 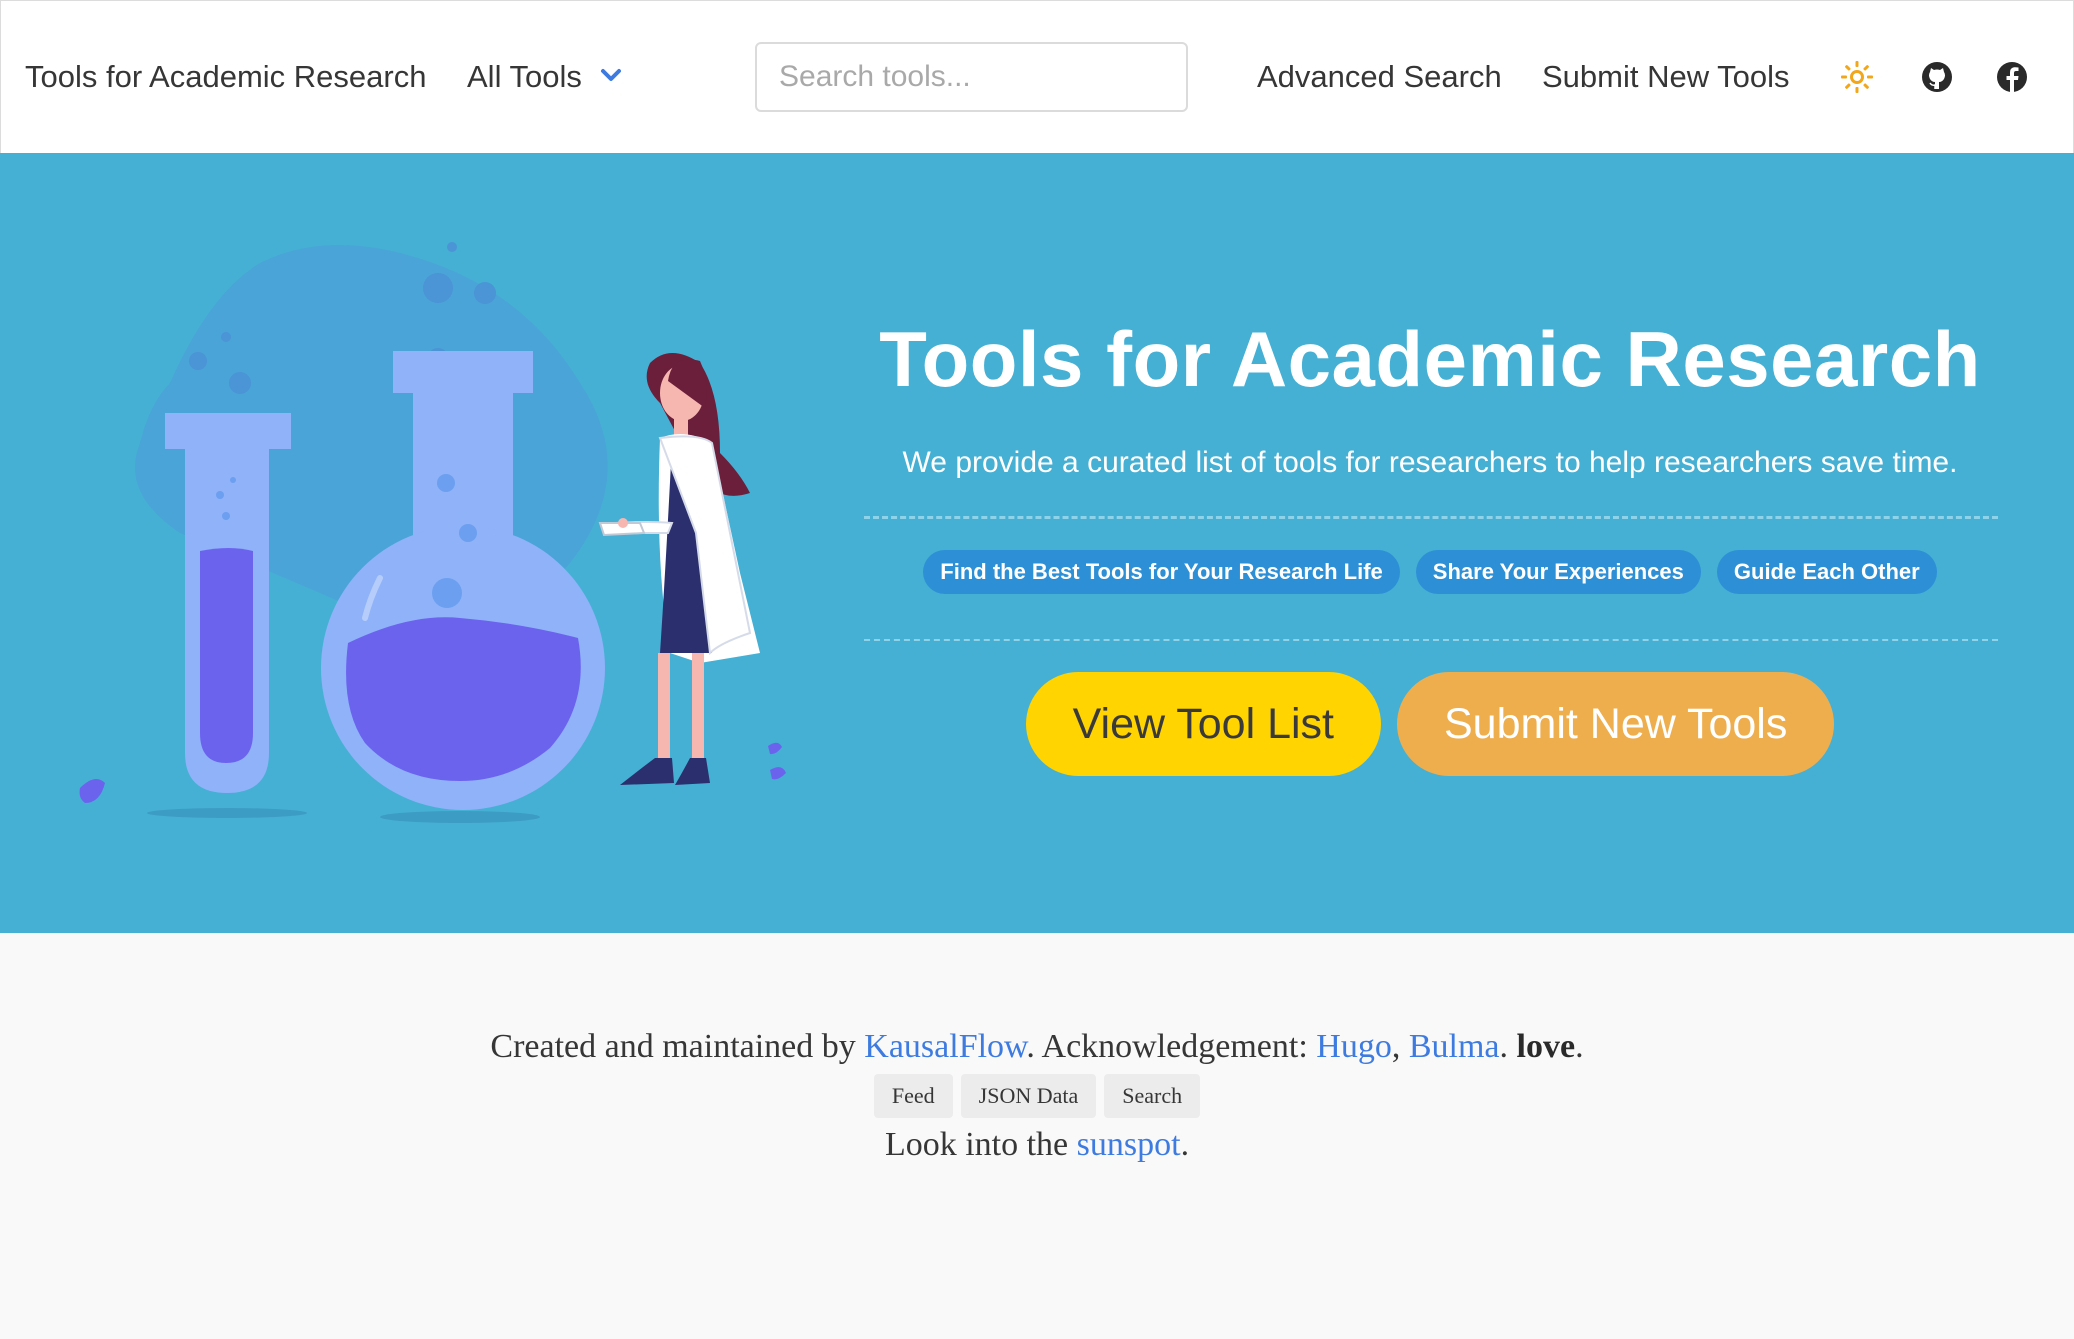 I want to click on look-end-text: ., so click(x=1185, y=1144).